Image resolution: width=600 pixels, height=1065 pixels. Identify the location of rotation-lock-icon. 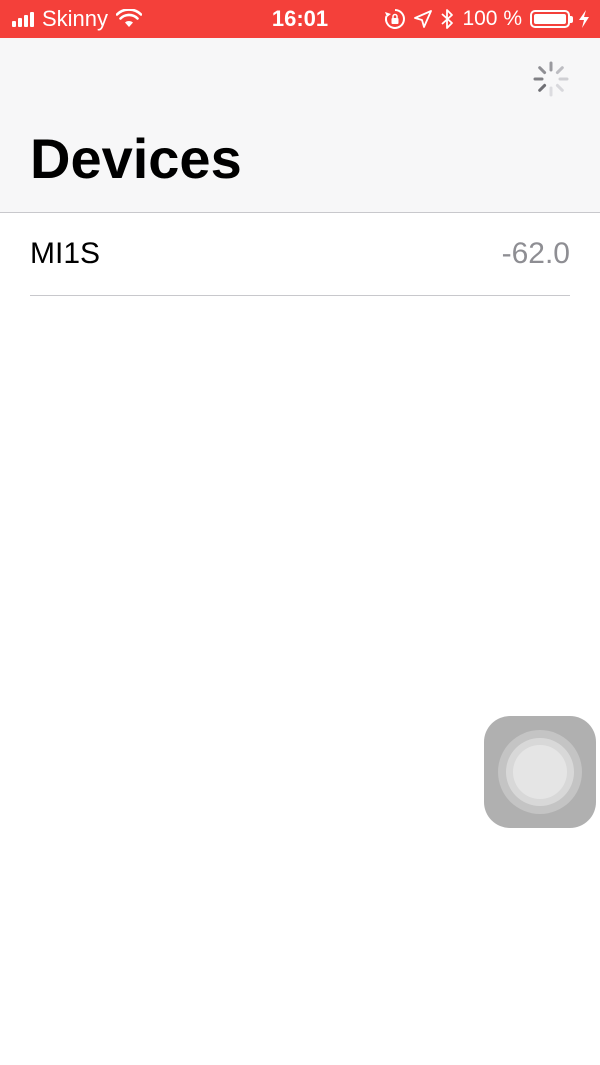
(395, 19).